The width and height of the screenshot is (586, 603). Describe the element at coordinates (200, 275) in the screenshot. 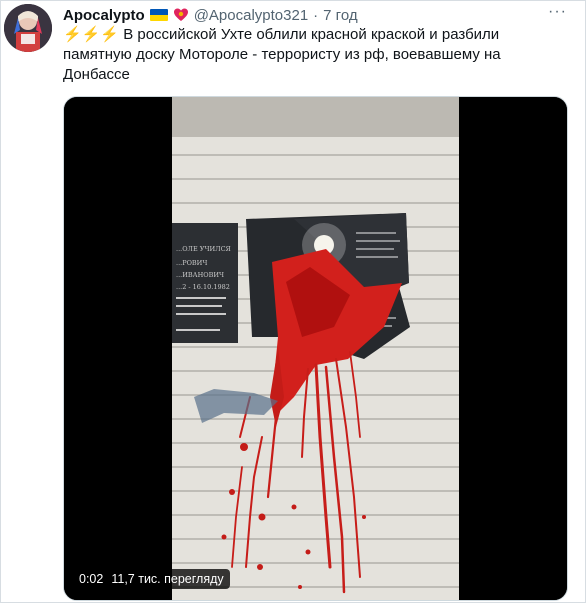

I see `plaque-line-3: ...ИВАНОВИЧ` at that location.